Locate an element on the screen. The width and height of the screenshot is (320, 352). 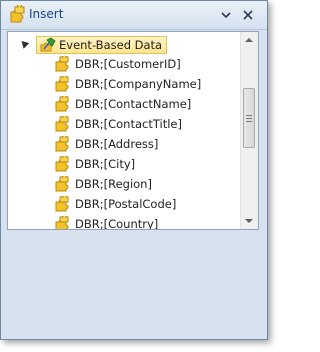
tree-field-item: DBR;[City] is located at coordinates (147, 164).